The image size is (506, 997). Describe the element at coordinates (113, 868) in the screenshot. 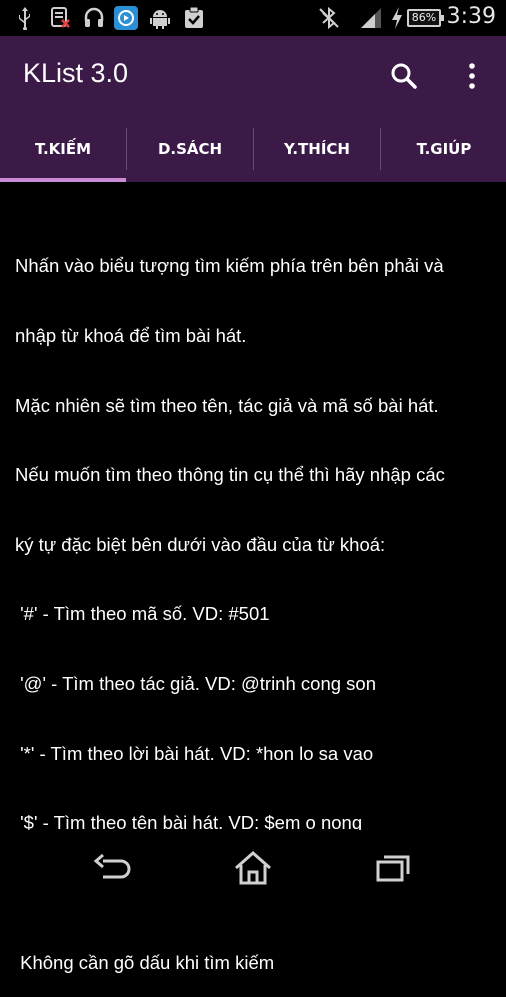

I see `back-icon` at that location.